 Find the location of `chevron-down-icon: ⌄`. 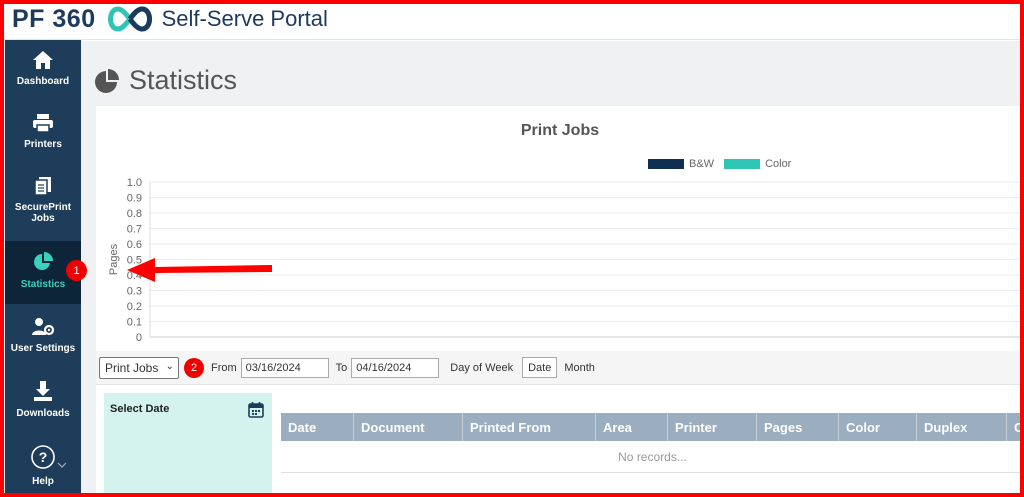

chevron-down-icon: ⌄ is located at coordinates (169, 366).